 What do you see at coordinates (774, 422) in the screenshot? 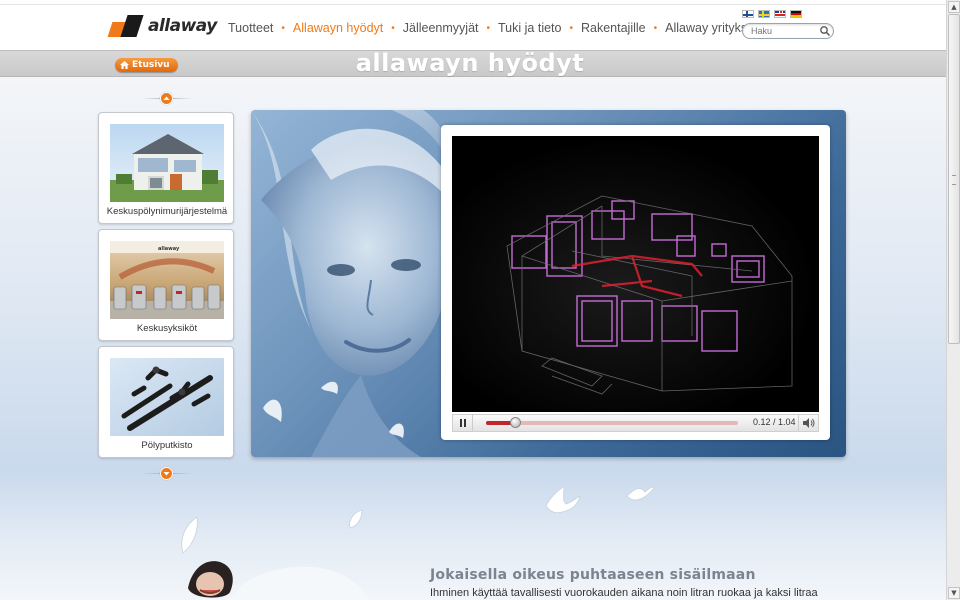
I see `time-display: 0.12 / 1.04` at bounding box center [774, 422].